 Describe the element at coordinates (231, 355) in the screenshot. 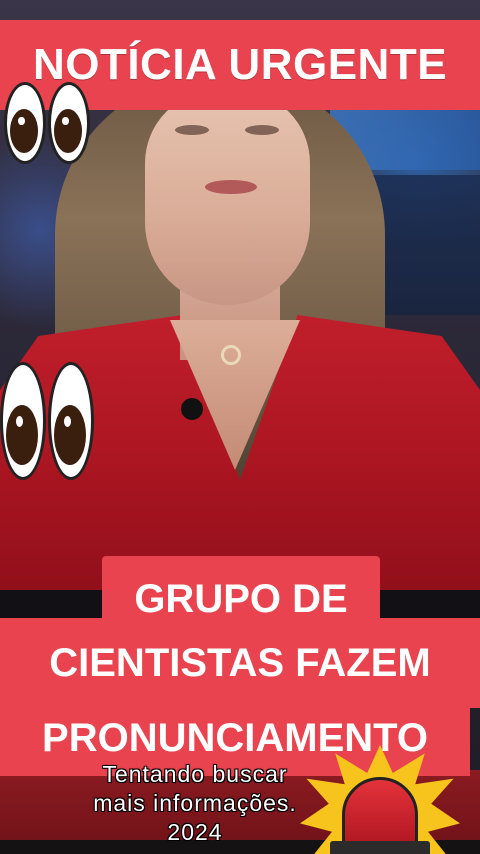

I see `necklace-pendant` at that location.